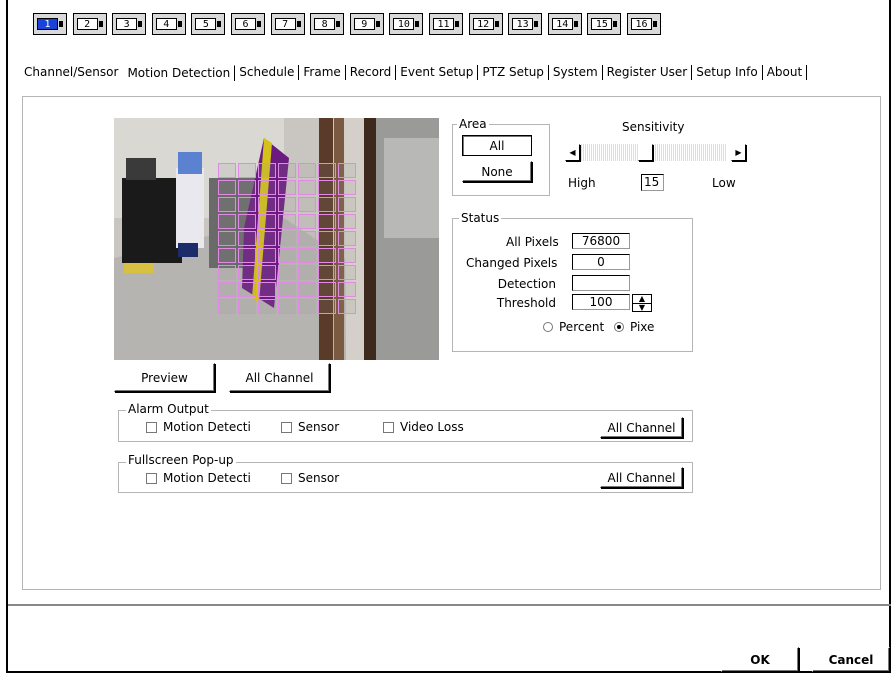 This screenshot has width=893, height=675. I want to click on cancel-button: Cancel, so click(851, 659).